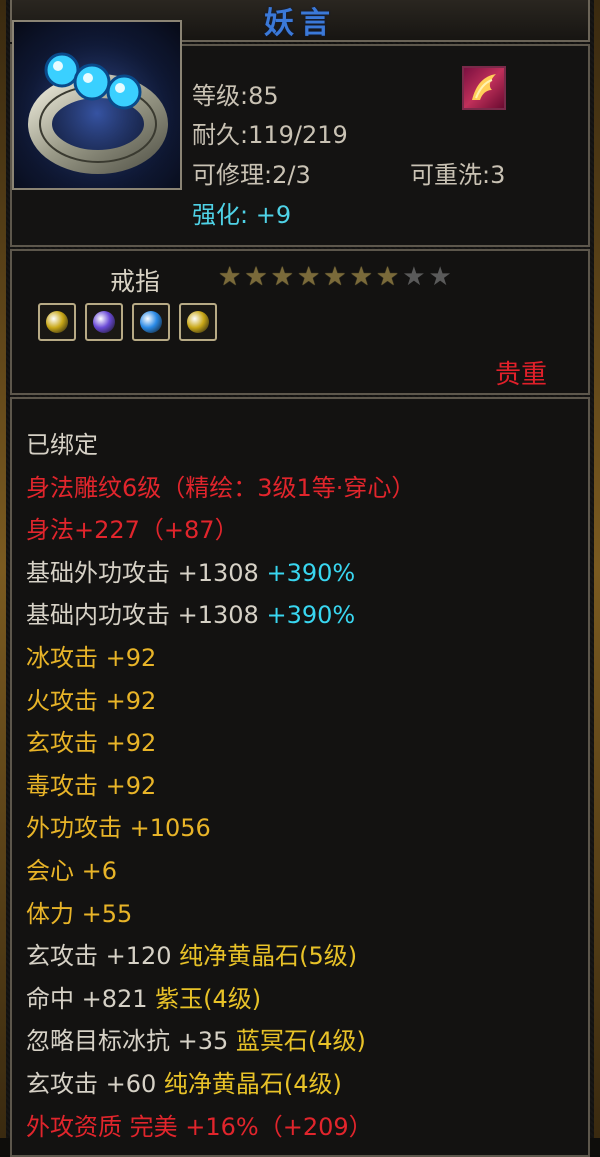 Image resolution: width=600 pixels, height=1157 pixels. Describe the element at coordinates (91, 743) in the screenshot. I see `attribute-text: 玄攻击 +92` at that location.